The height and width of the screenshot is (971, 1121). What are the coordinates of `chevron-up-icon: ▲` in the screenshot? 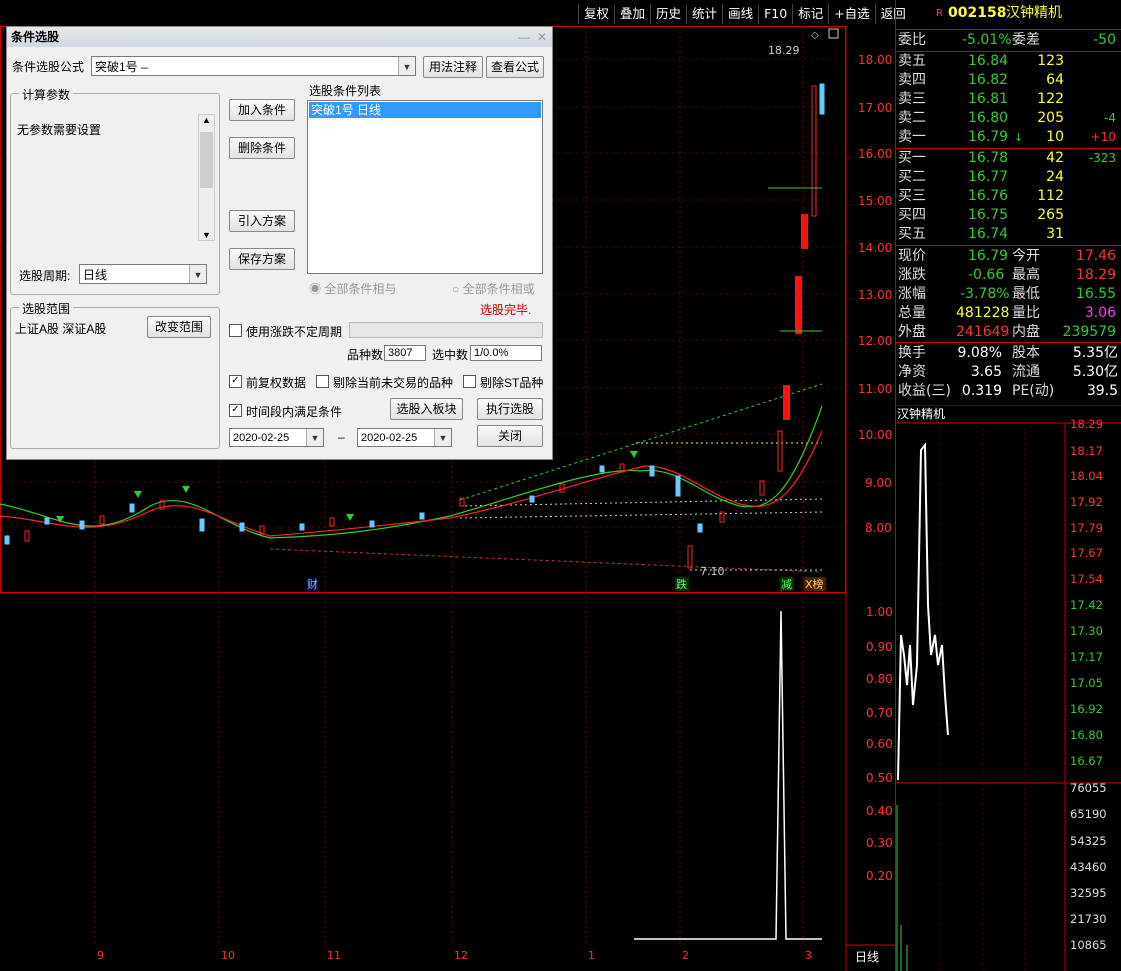 It's located at (206, 120).